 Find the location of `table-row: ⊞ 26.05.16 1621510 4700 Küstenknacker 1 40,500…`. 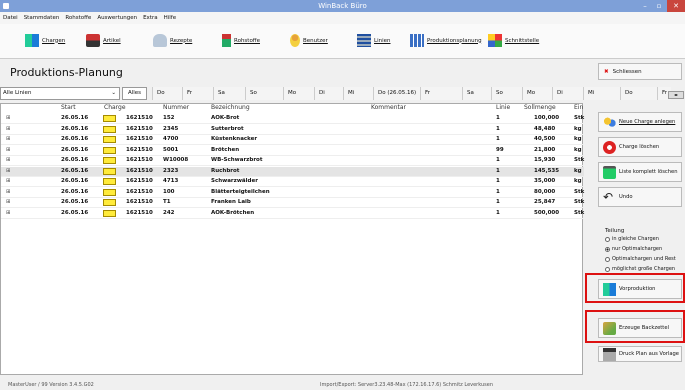

table-row: ⊞ 26.05.16 1621510 4700 Küstenknacker 1 40,500… is located at coordinates (292, 140).